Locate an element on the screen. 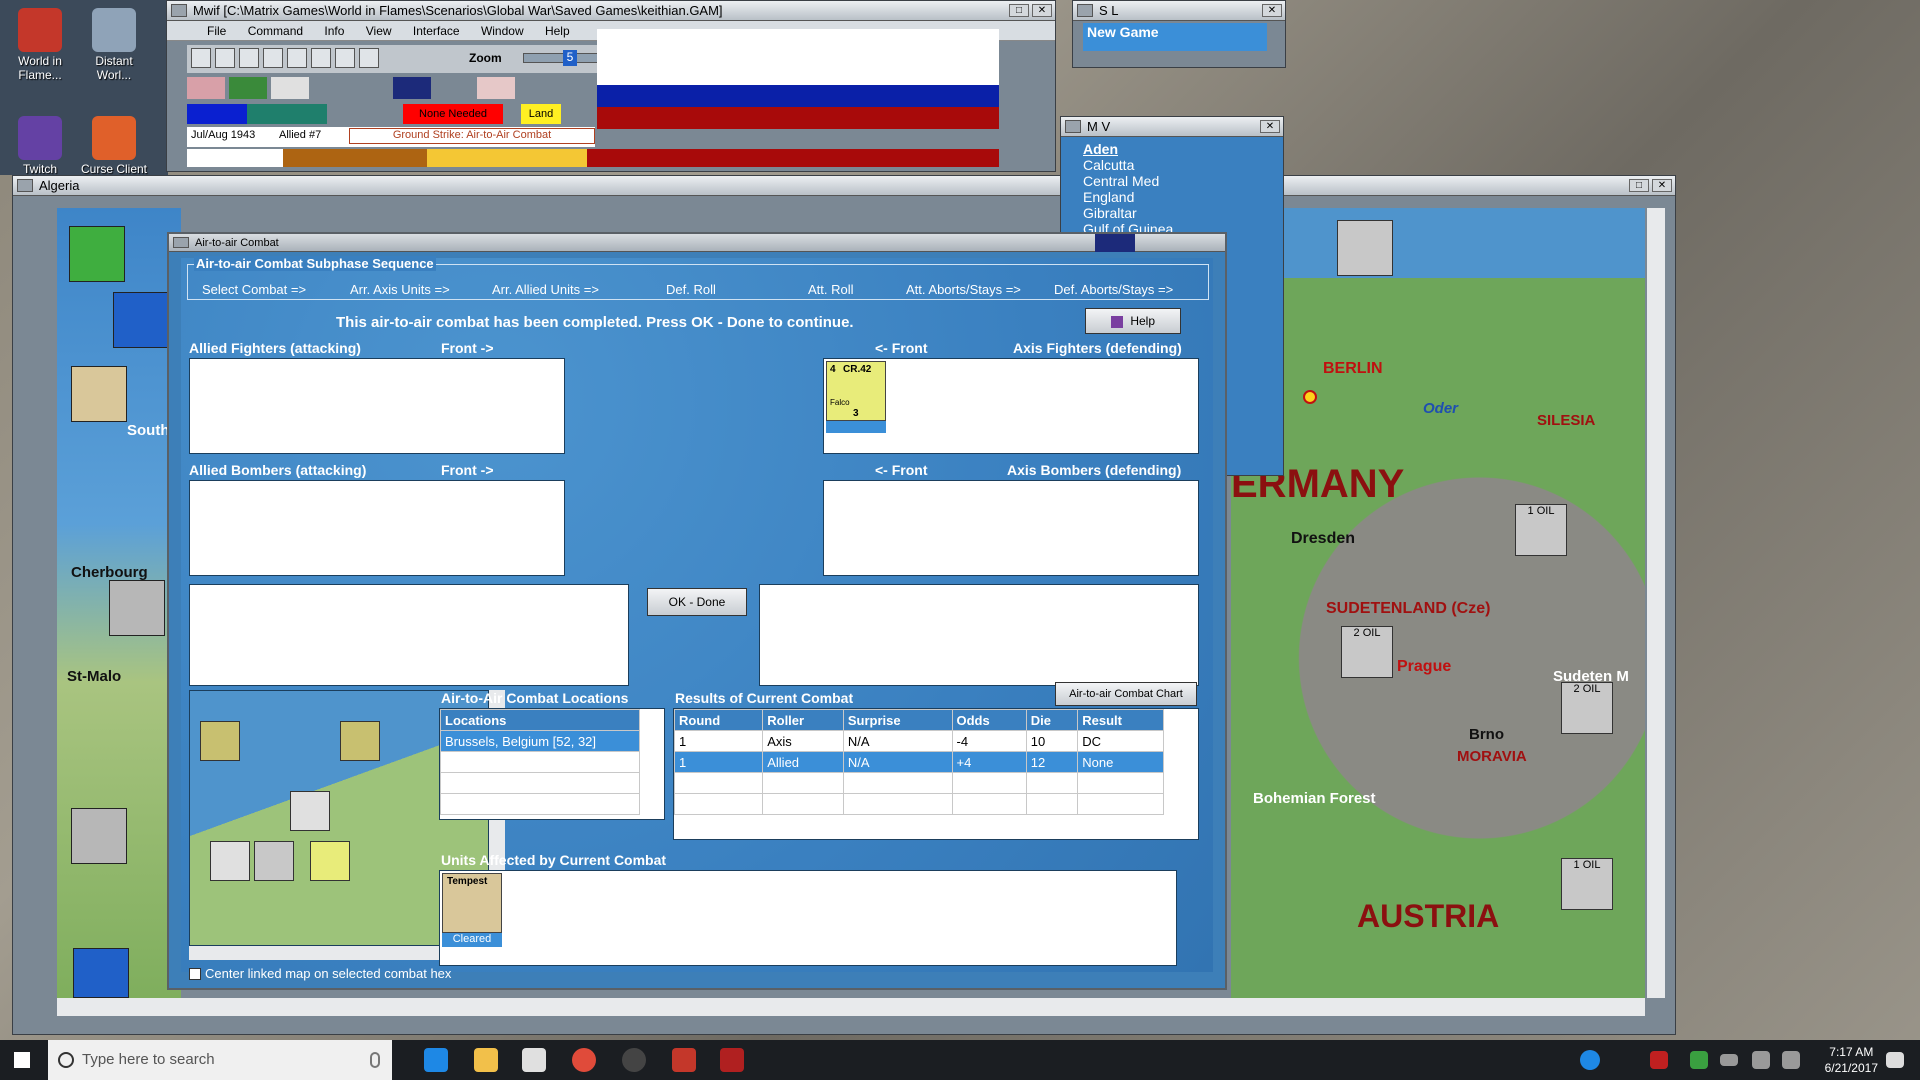 This screenshot has height=1080, width=1920. clock: 7:17 AM 6/21/2017 is located at coordinates (1851, 1060).